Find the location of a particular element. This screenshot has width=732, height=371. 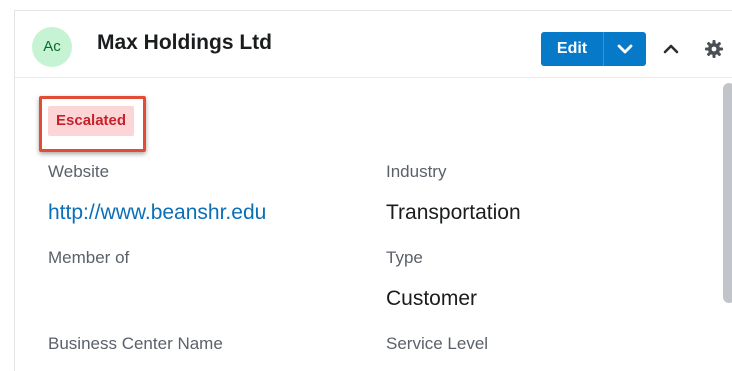

settings-button is located at coordinates (714, 49).